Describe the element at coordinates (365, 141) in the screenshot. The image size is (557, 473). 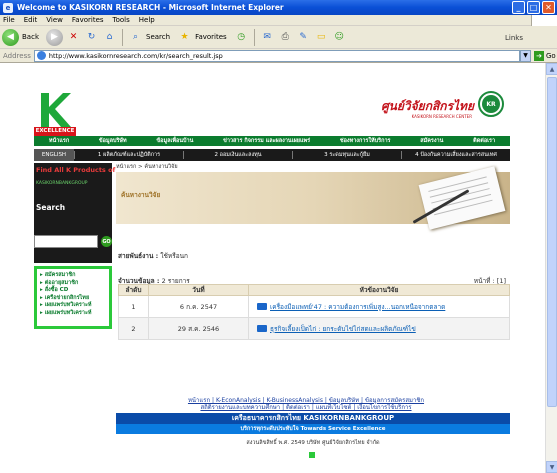
I see `nav-channels: ช่องทางการให้บริการ` at that location.